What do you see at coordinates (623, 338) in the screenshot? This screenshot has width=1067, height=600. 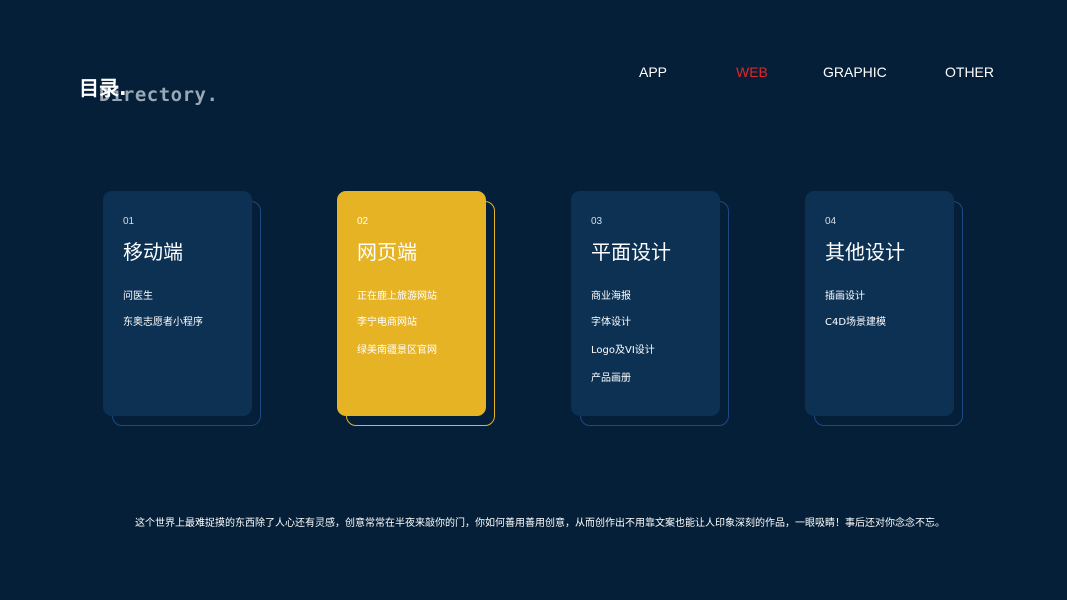 I see `card-item-list: 商业海报 字体设计 Logo及VI设计 产品画册` at bounding box center [623, 338].